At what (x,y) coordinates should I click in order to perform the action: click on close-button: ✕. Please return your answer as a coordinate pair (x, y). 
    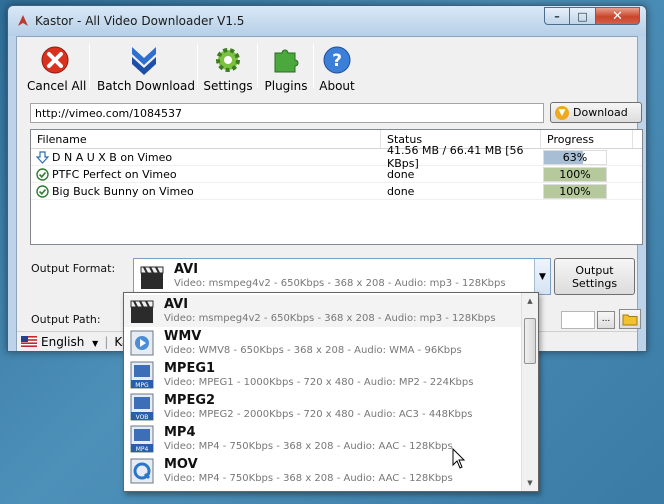
    Looking at the image, I should click on (618, 16).